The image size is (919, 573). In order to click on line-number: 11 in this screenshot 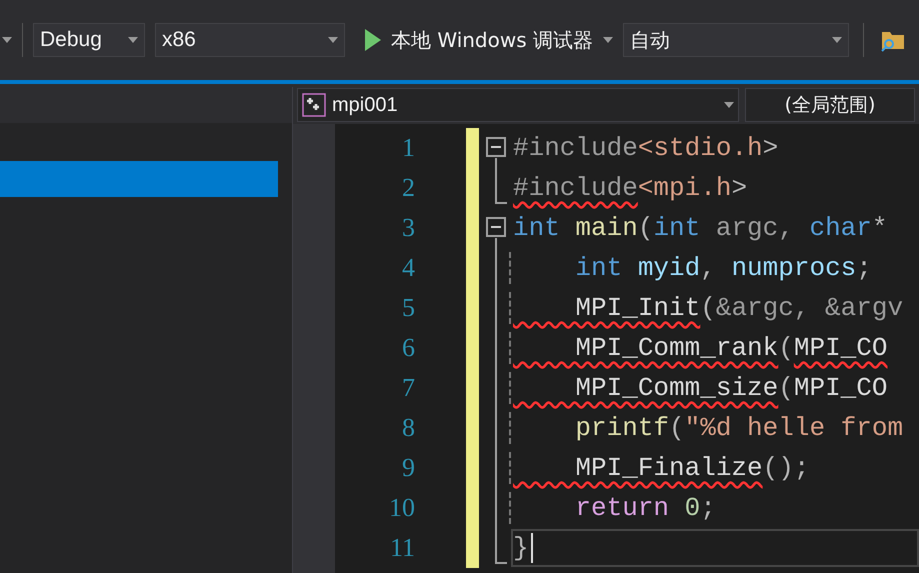, I will do `click(401, 548)`.